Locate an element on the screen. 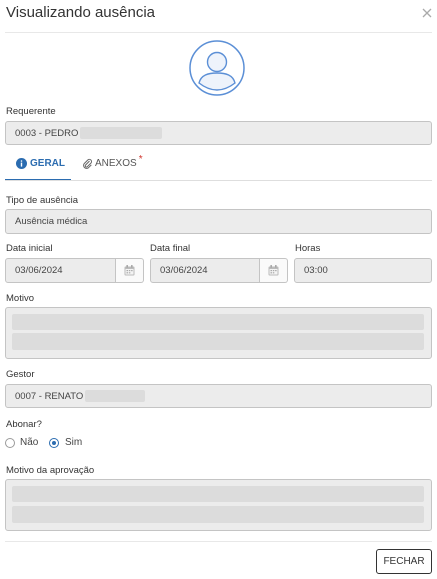 Image resolution: width=437 pixels, height=579 pixels. data-inicial-field: 03/06/2024 is located at coordinates (60, 270).